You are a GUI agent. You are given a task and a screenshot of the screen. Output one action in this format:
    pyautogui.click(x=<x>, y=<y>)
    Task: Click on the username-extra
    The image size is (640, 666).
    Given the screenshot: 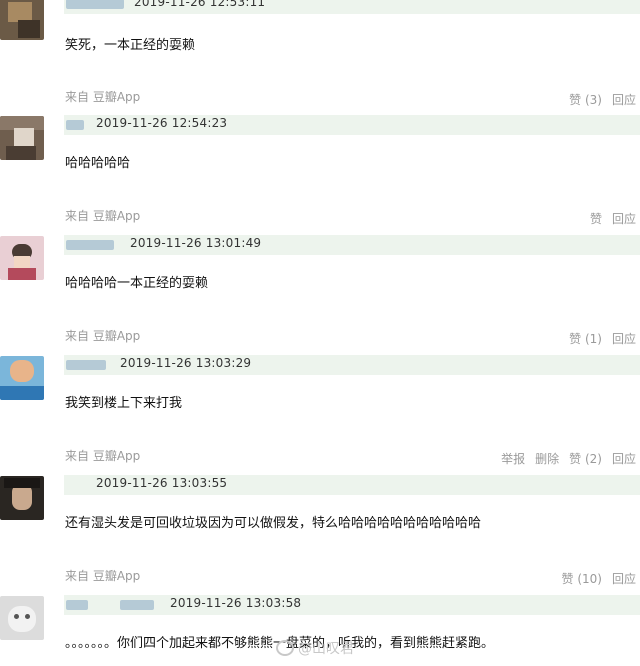 What is the action you would take?
    pyautogui.click(x=137, y=605)
    